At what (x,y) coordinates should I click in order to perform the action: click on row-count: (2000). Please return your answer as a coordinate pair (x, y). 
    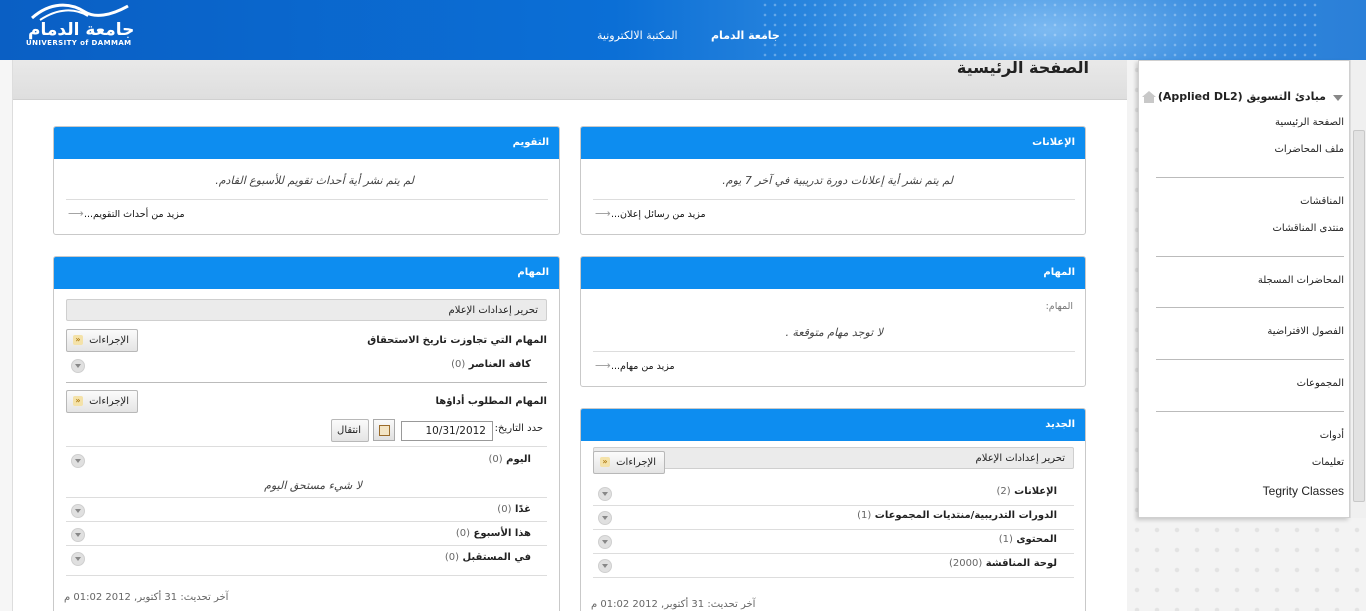
    Looking at the image, I should click on (965, 563).